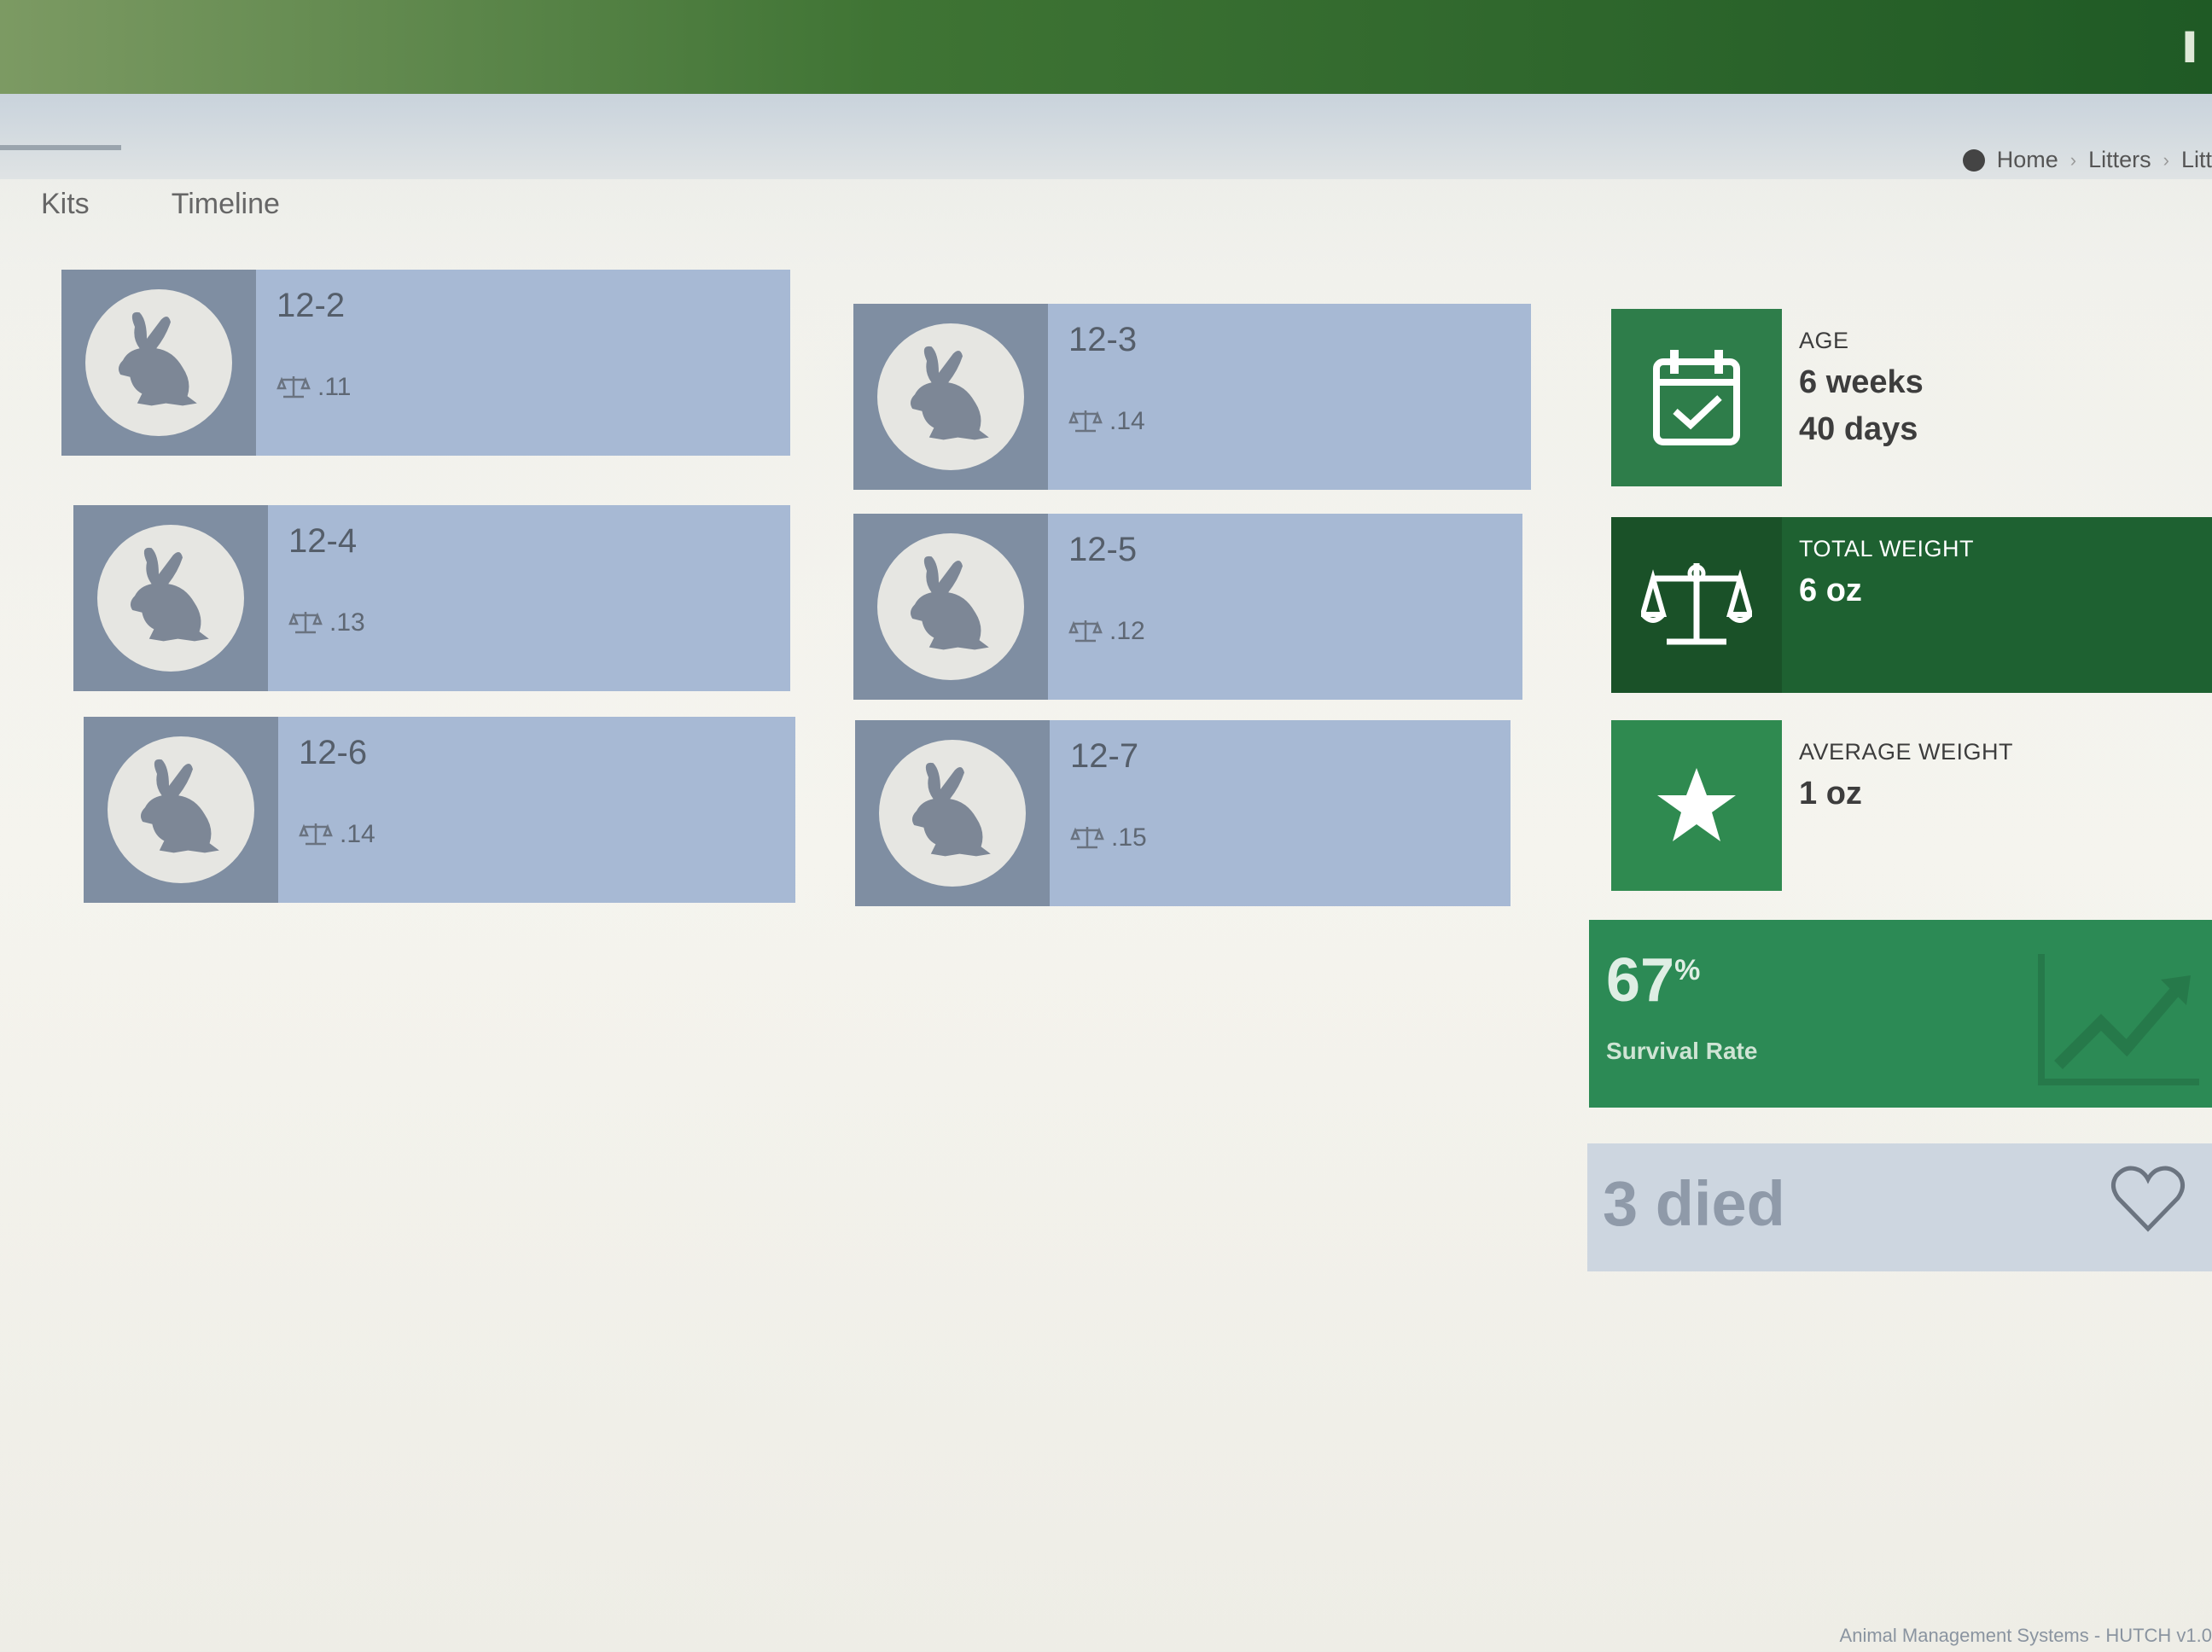 The image size is (2212, 1652). I want to click on kit-card: 12-4 .13, so click(431, 598).